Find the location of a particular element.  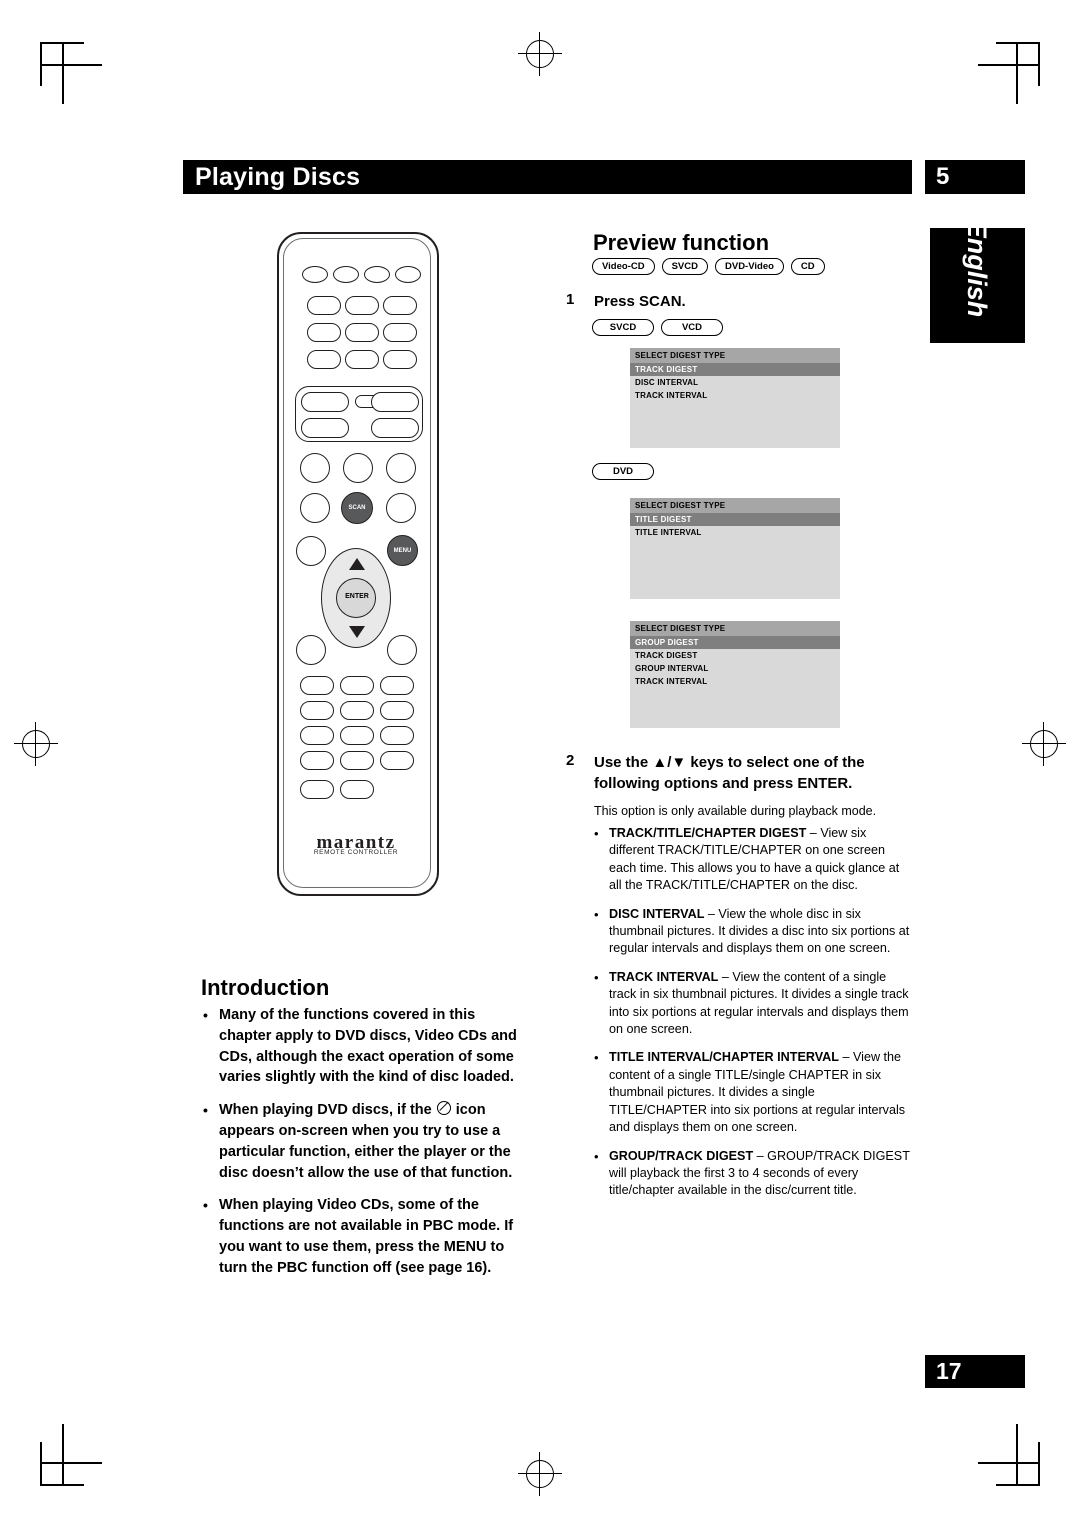

remote-button-l5c2 is located at coordinates (357, 789).